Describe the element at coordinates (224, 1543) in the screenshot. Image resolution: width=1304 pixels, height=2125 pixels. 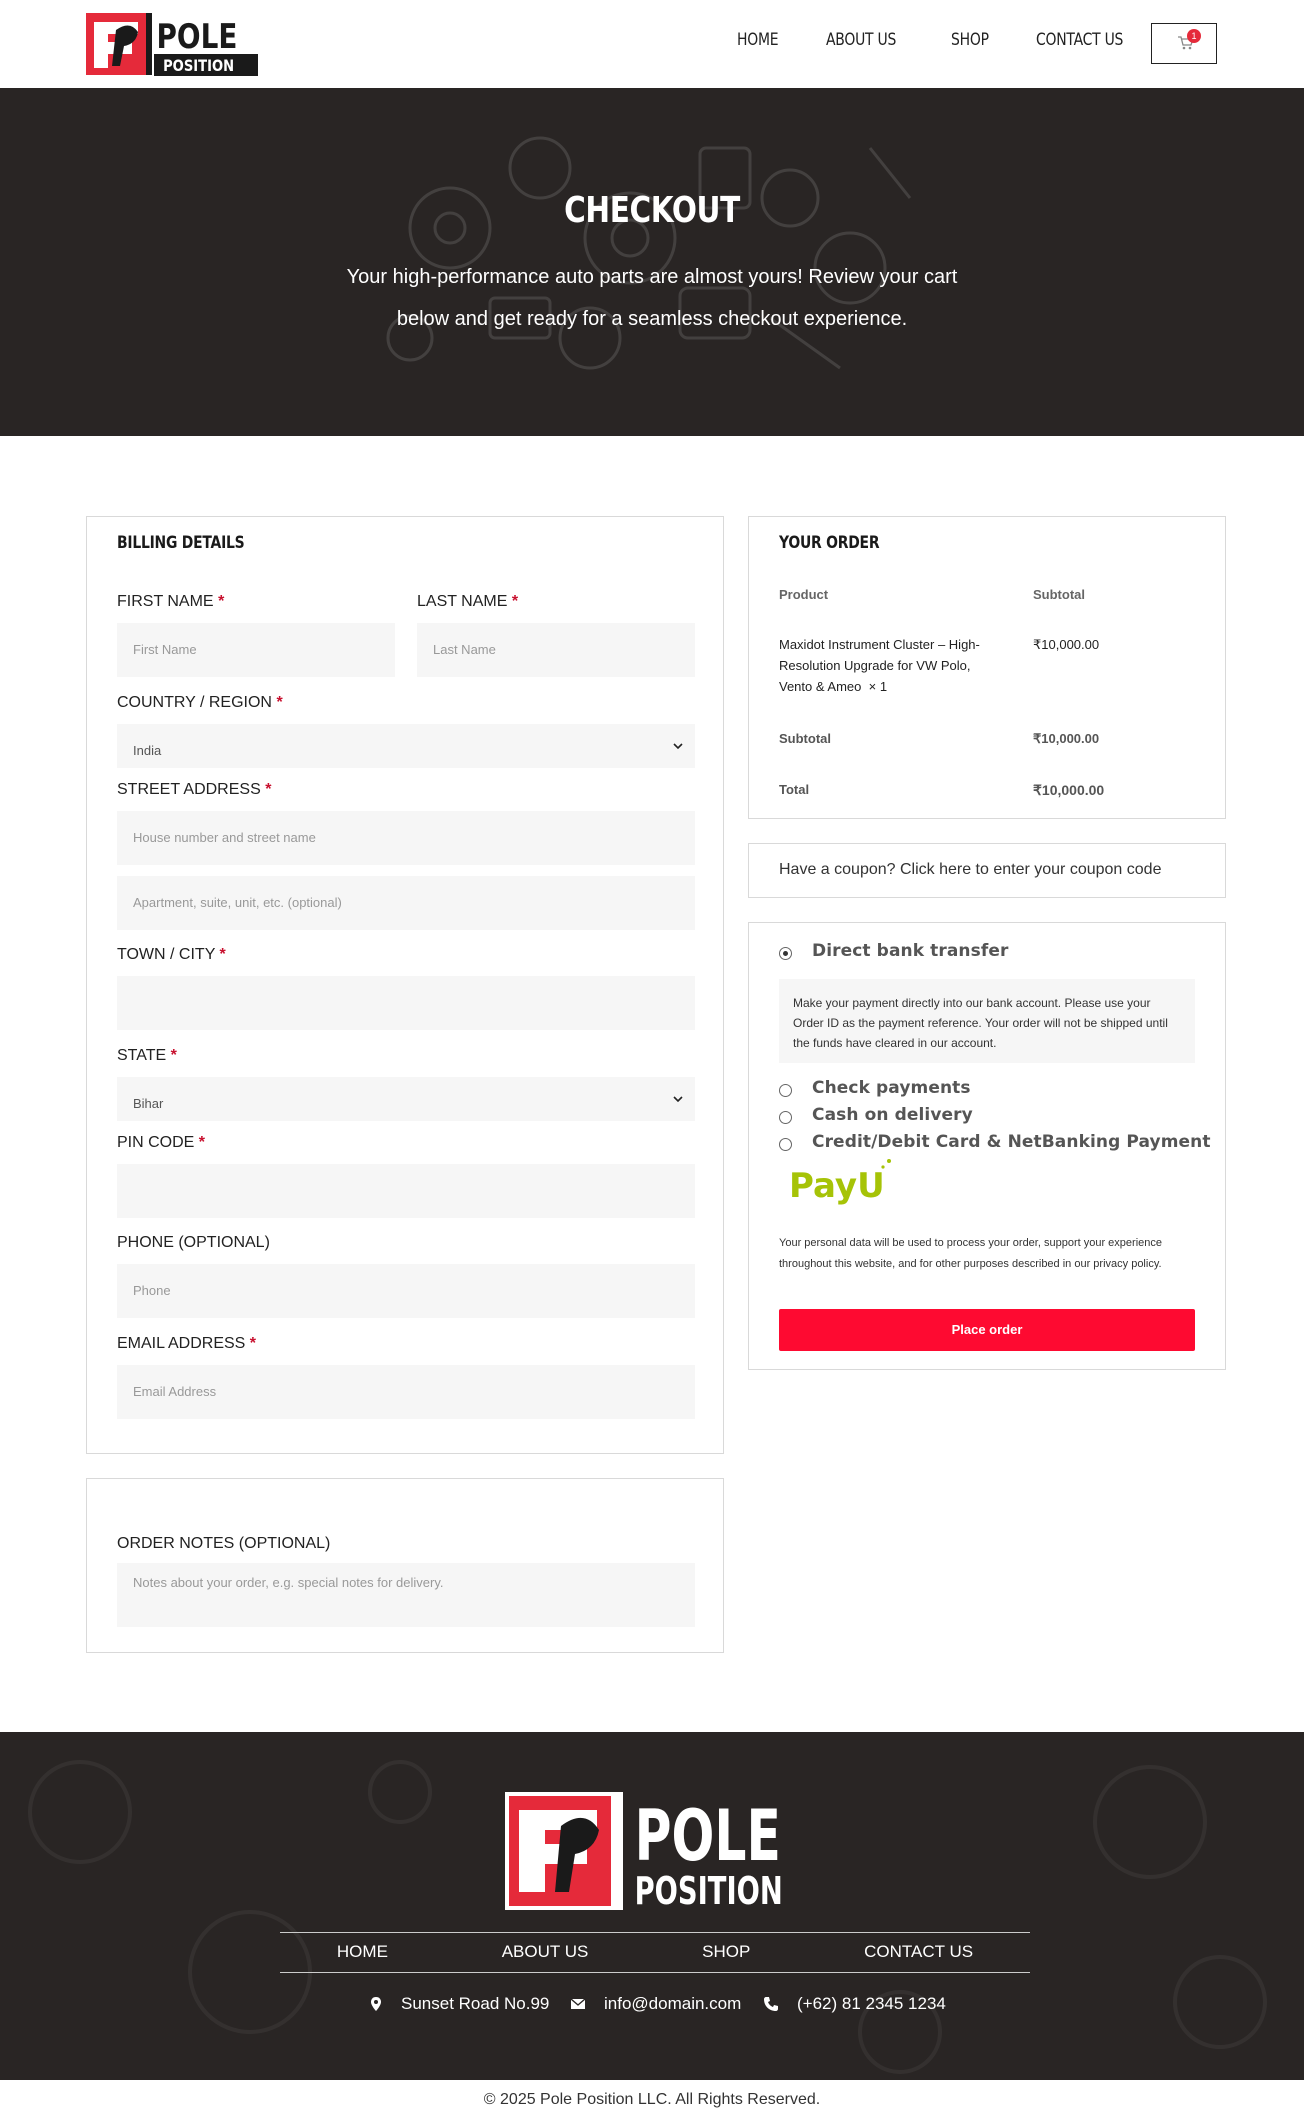
I see `order-notes-label: ORDER NOTES (OPTIONAL)` at that location.